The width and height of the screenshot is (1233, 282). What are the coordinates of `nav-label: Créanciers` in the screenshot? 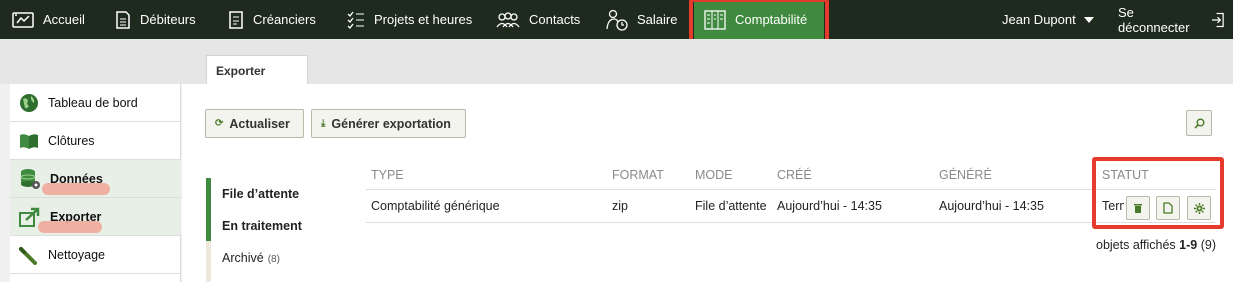 It's located at (284, 19).